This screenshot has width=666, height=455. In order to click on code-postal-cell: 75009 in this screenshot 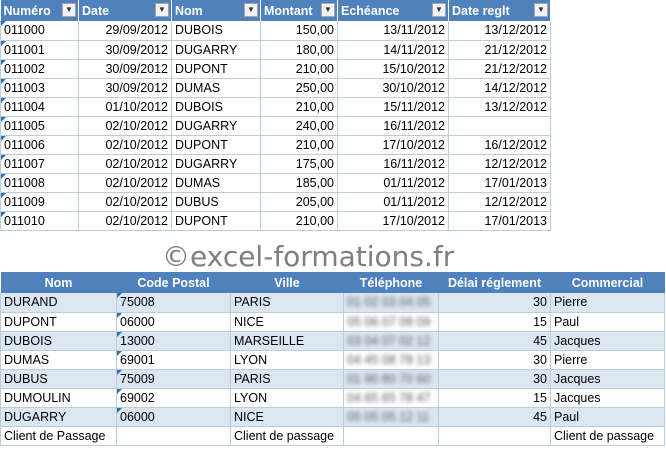, I will do `click(173, 379)`.